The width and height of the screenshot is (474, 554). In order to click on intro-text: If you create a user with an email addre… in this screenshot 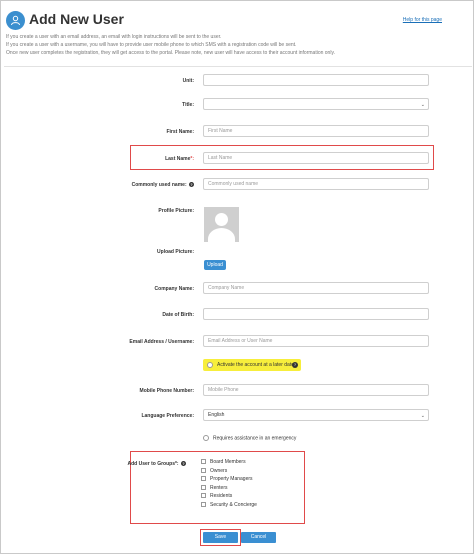, I will do `click(236, 45)`.